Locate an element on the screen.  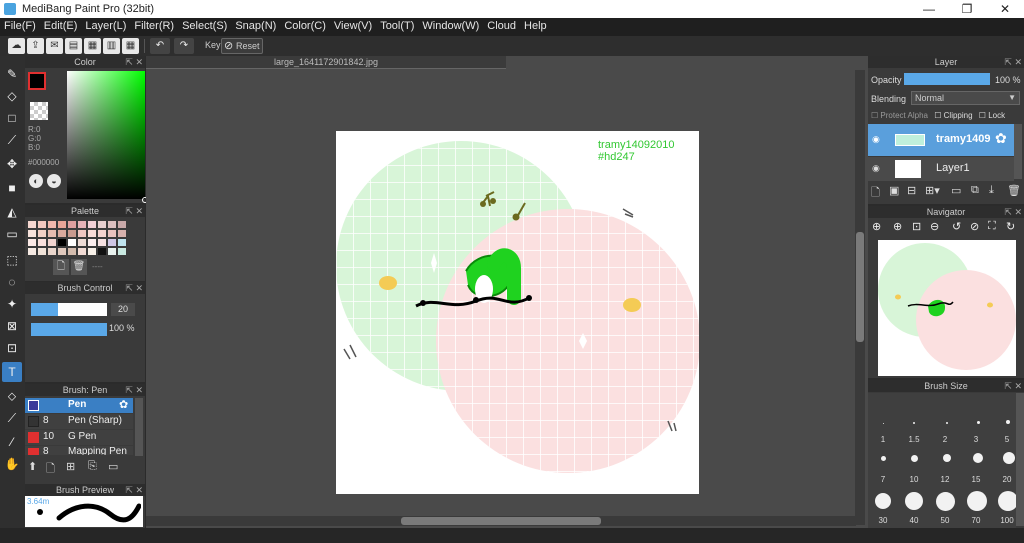
undo-icon: ↶ is located at coordinates (160, 46).